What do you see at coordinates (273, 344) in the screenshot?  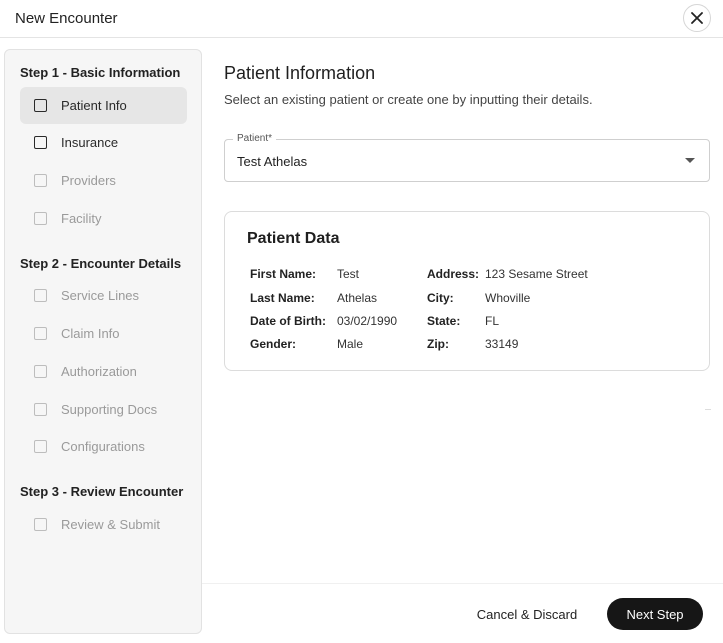 I see `gender-label: Gender:` at bounding box center [273, 344].